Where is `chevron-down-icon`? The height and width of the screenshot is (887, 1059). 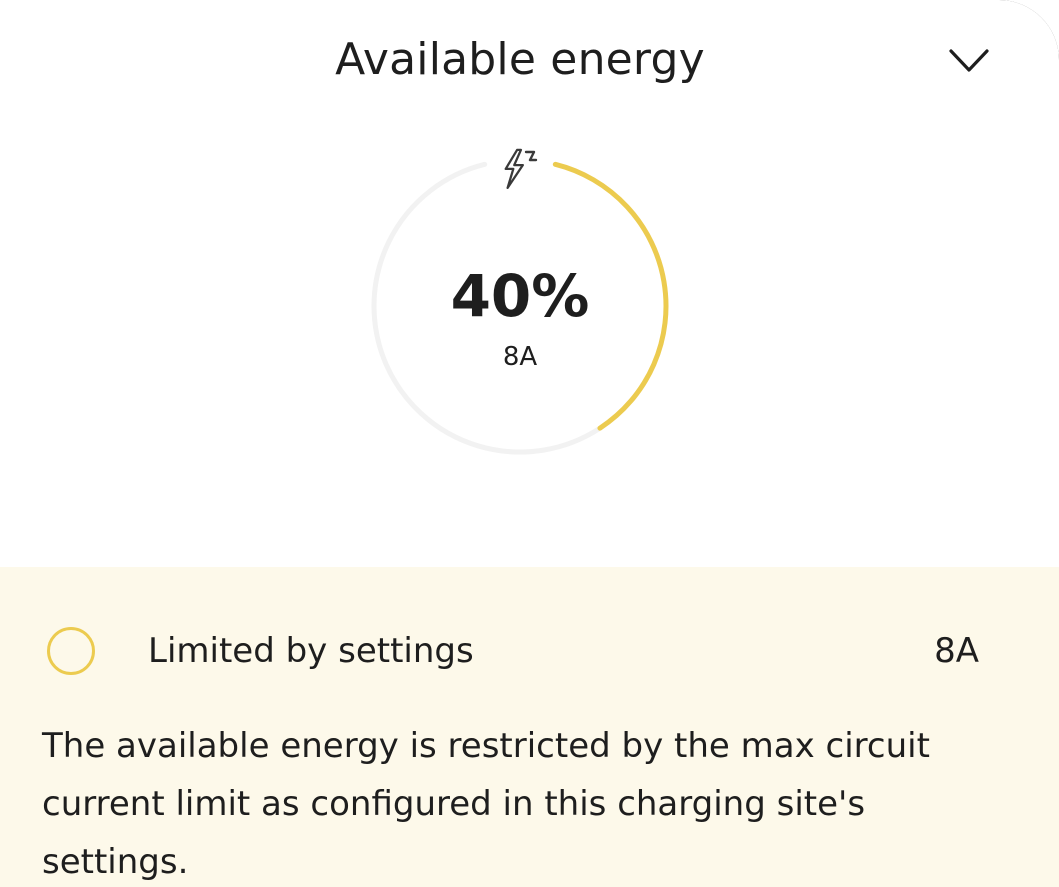
chevron-down-icon is located at coordinates (969, 60).